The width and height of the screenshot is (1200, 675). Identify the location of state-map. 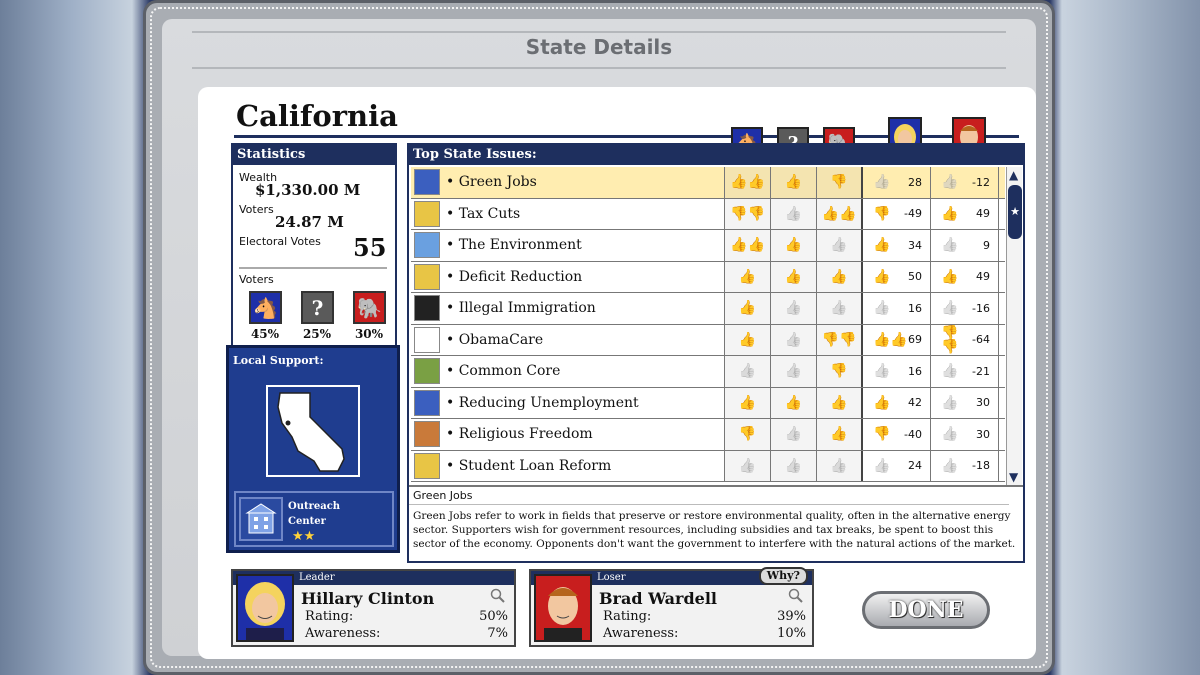
(313, 431).